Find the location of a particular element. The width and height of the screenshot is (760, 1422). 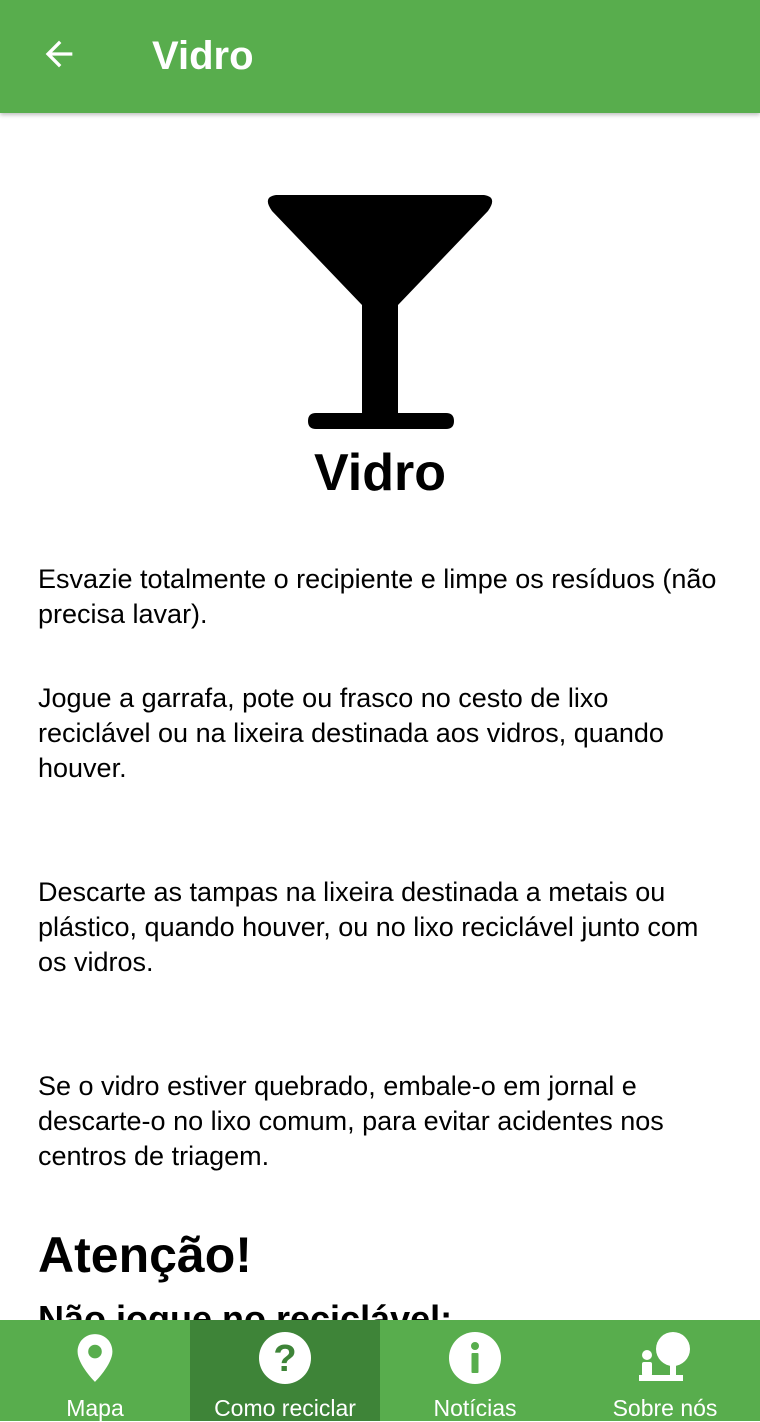

about-us-icon is located at coordinates (665, 1358).